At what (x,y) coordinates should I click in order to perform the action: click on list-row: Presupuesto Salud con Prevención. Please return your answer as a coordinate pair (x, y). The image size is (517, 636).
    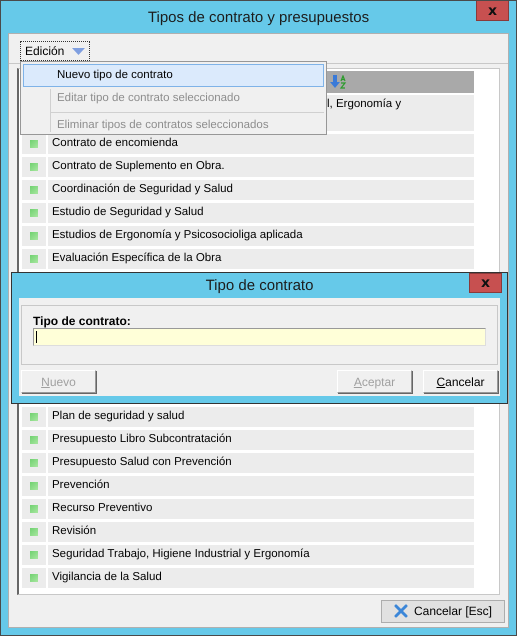
    Looking at the image, I should click on (261, 463).